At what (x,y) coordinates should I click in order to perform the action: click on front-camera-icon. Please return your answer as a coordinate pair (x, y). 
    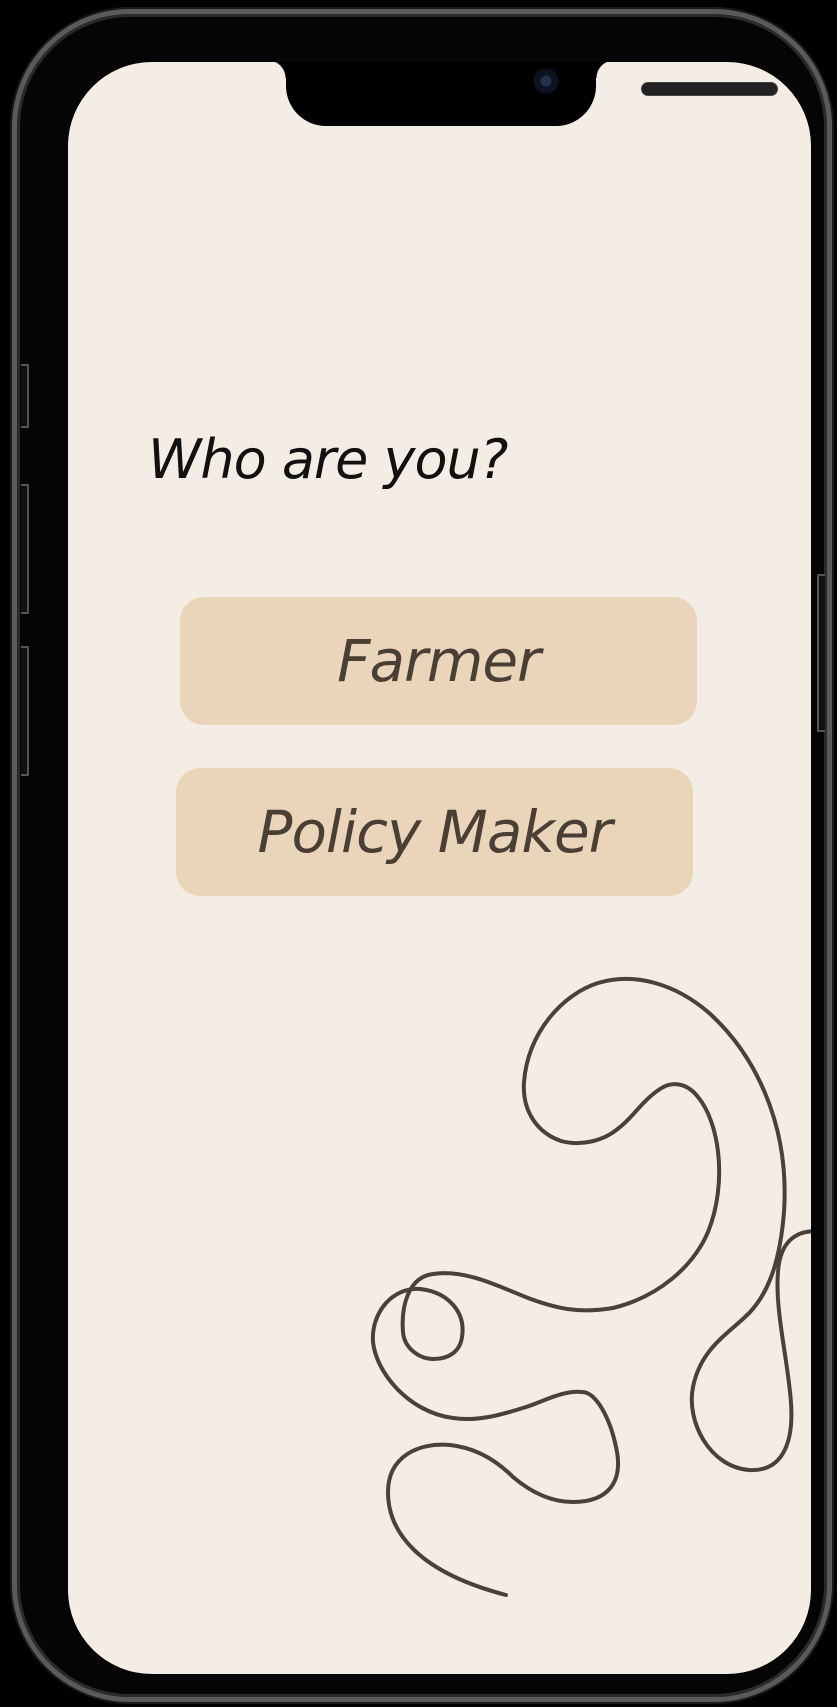
    Looking at the image, I should click on (546, 81).